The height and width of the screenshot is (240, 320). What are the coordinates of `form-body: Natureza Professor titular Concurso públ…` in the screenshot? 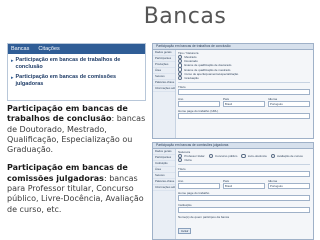 It's located at (244, 193).